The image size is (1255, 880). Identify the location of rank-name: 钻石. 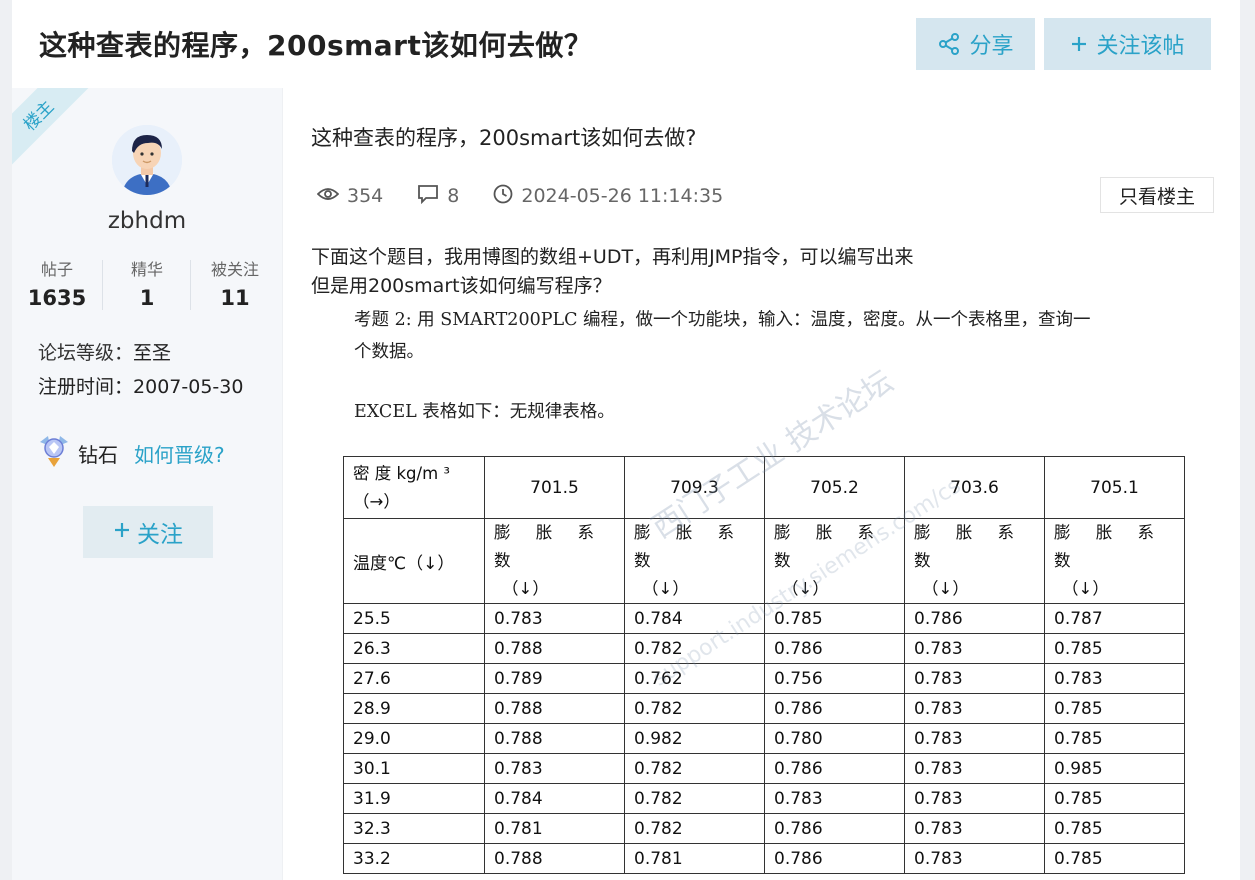
(98, 455).